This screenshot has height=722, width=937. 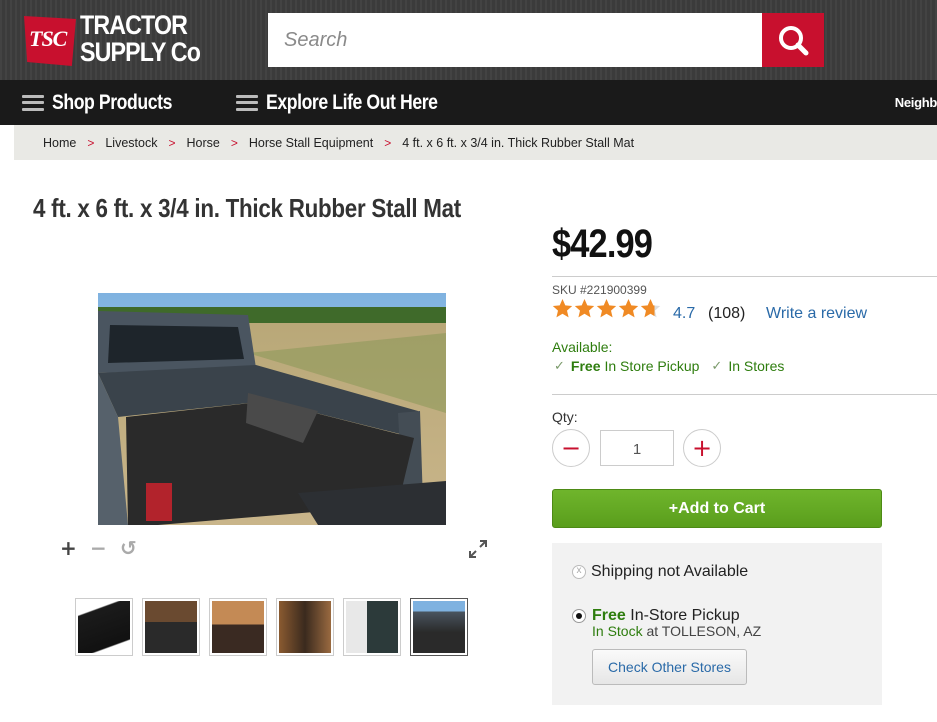 What do you see at coordinates (478, 551) in the screenshot?
I see `fullscreen-icon` at bounding box center [478, 551].